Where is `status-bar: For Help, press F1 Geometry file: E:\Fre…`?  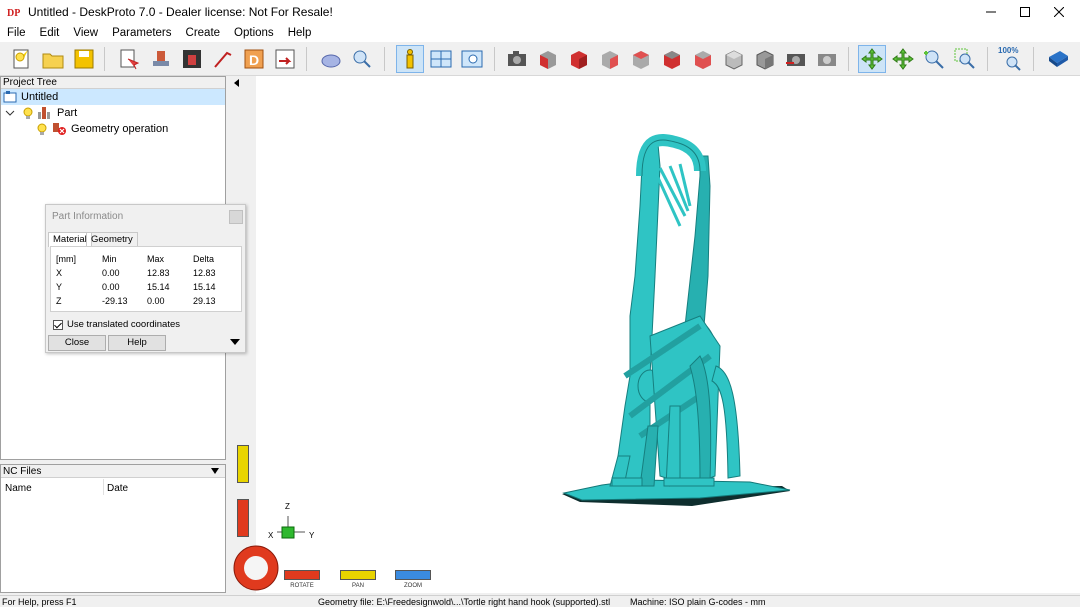 status-bar: For Help, press F1 Geometry file: E:\Fre… is located at coordinates (540, 601).